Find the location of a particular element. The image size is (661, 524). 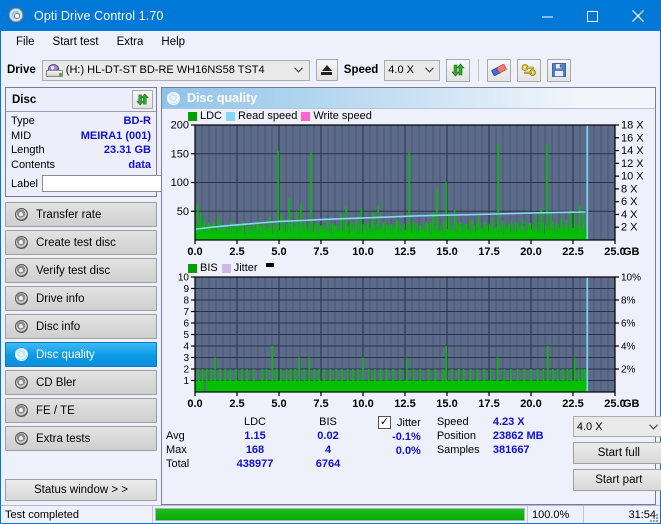

legend-swatch-ldc is located at coordinates (192, 116).